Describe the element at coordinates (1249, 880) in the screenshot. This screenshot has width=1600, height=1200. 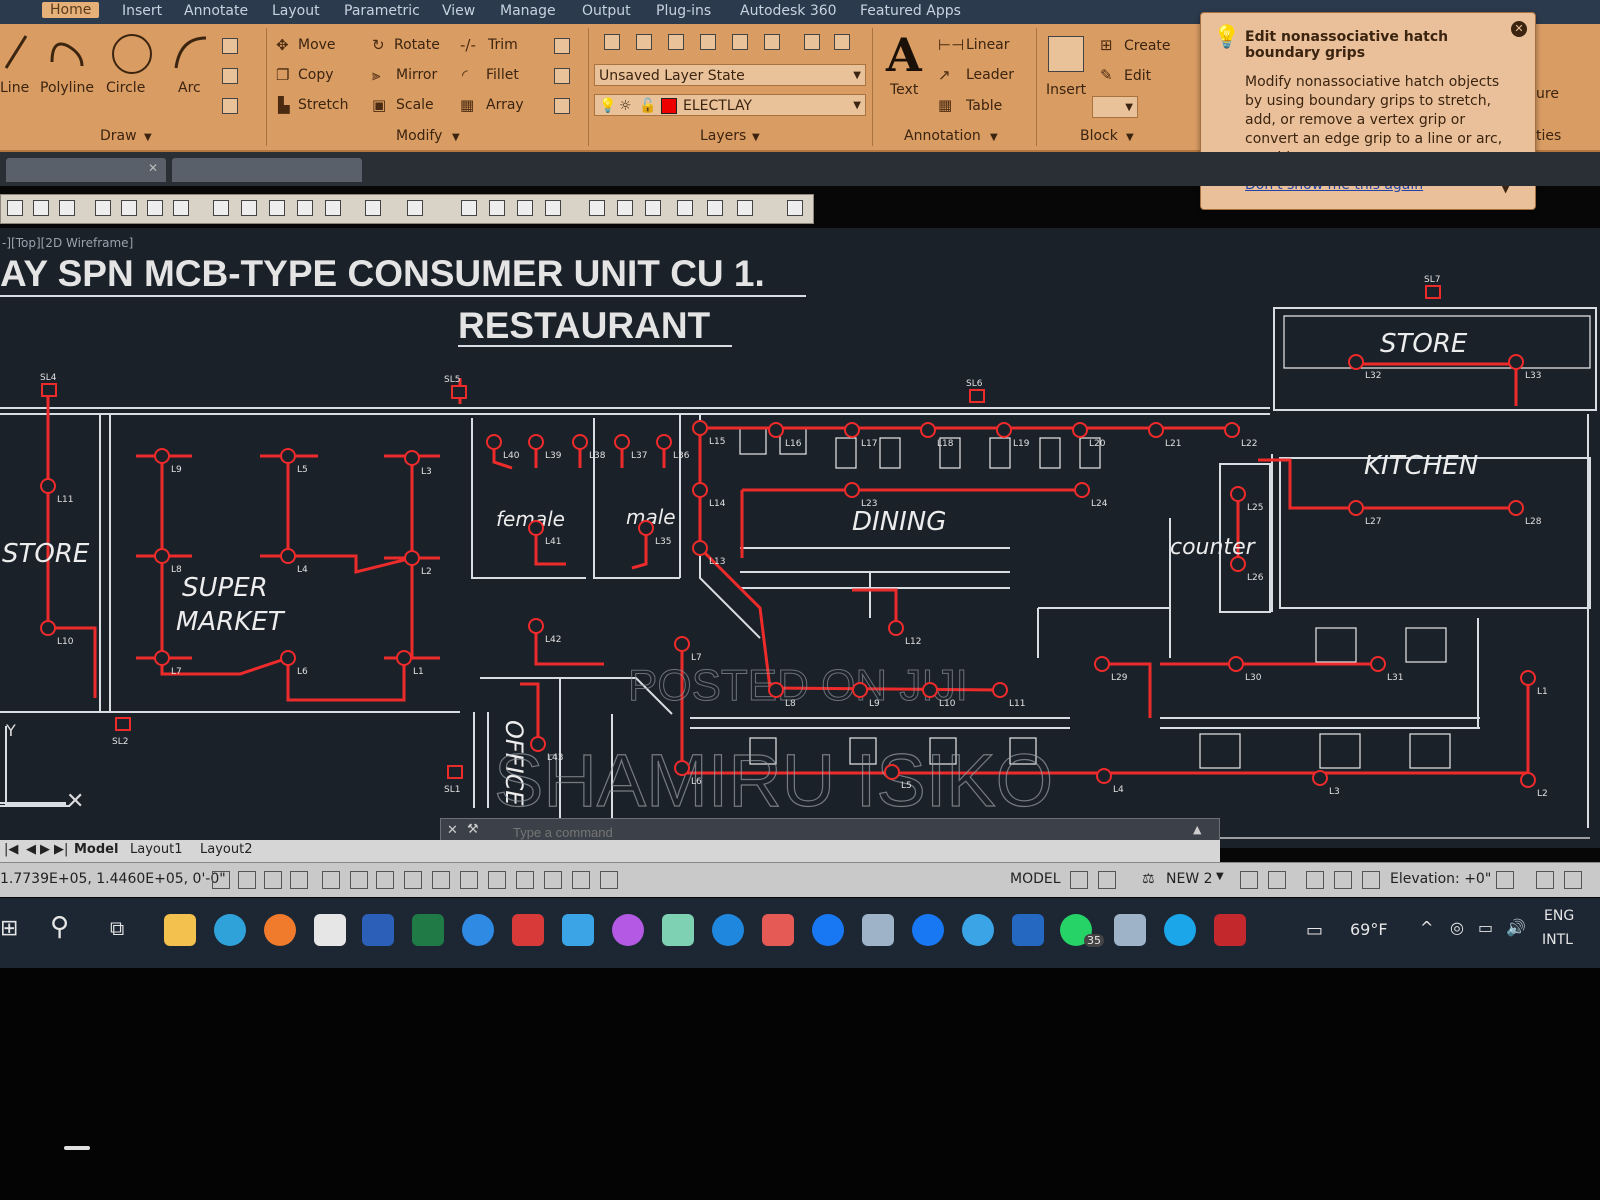
I see `annotation-visibility-icon` at that location.